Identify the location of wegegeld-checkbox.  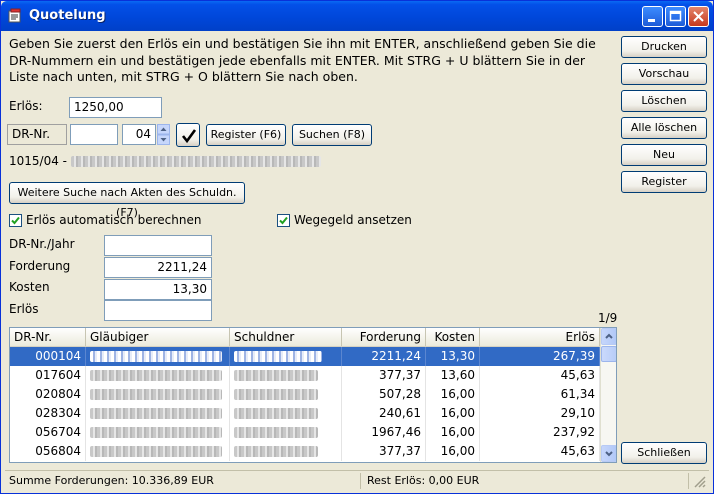
(283, 220).